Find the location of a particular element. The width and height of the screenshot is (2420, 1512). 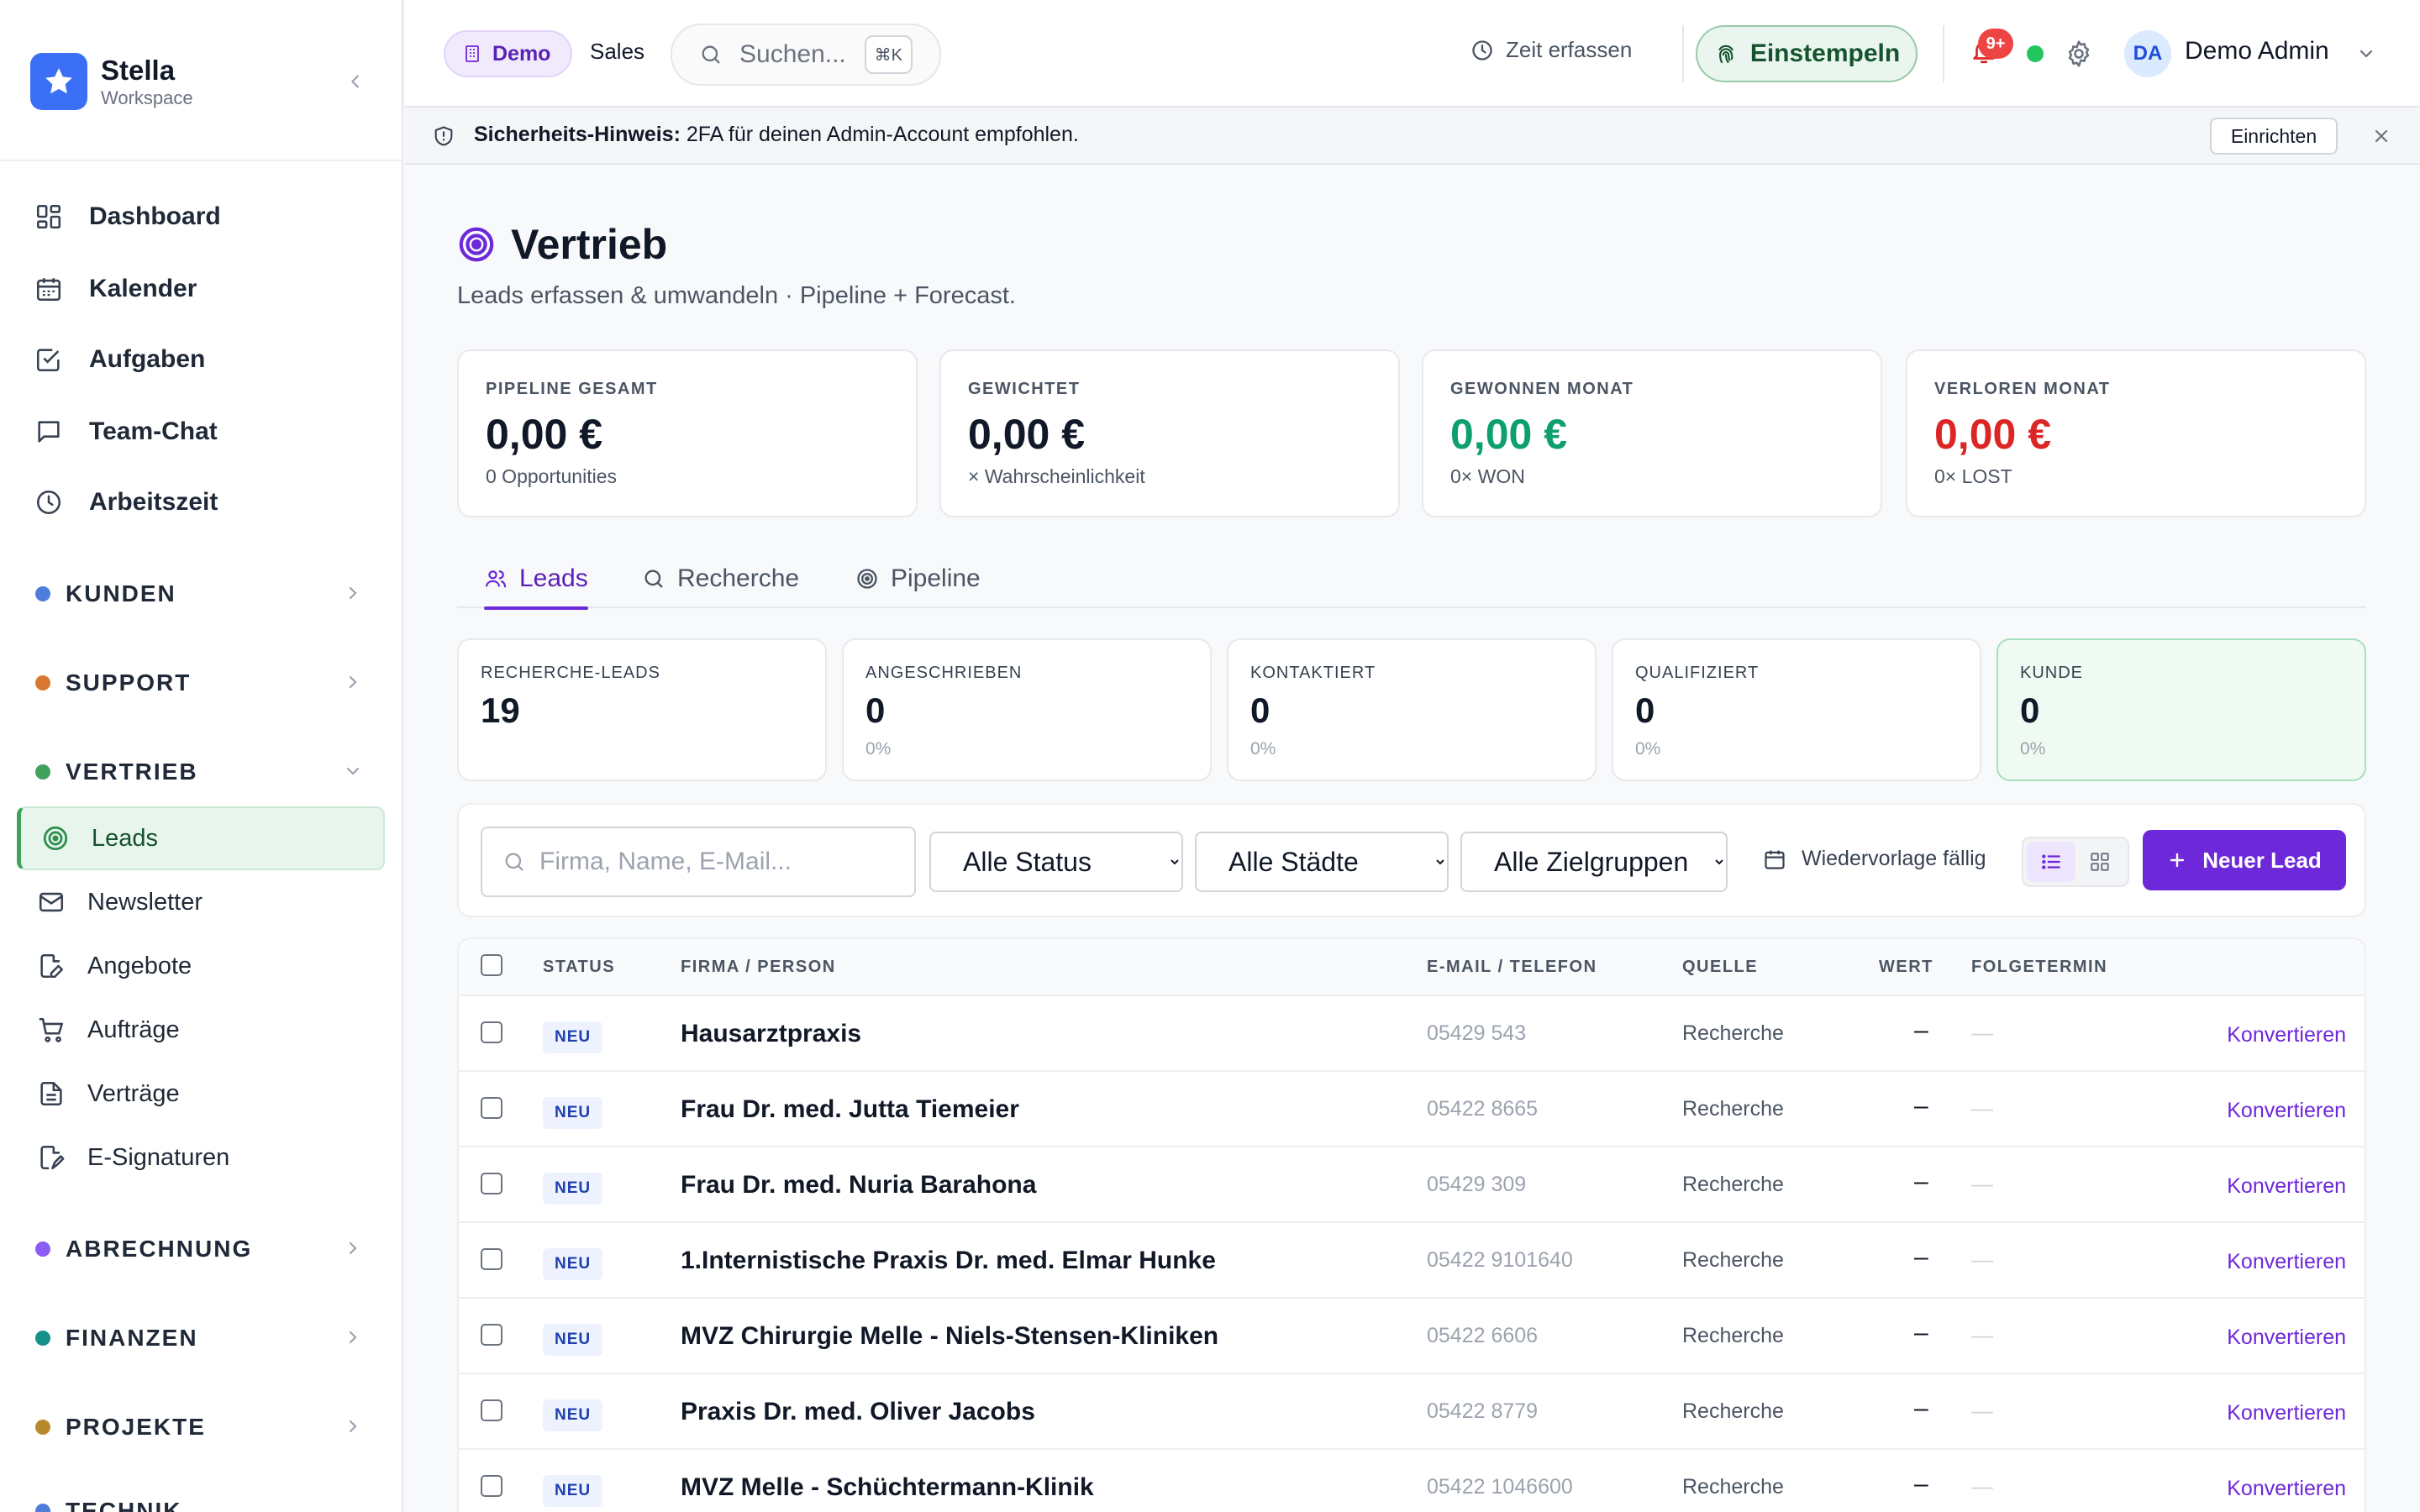

tab-pipeline: Pipeline is located at coordinates (918, 578).